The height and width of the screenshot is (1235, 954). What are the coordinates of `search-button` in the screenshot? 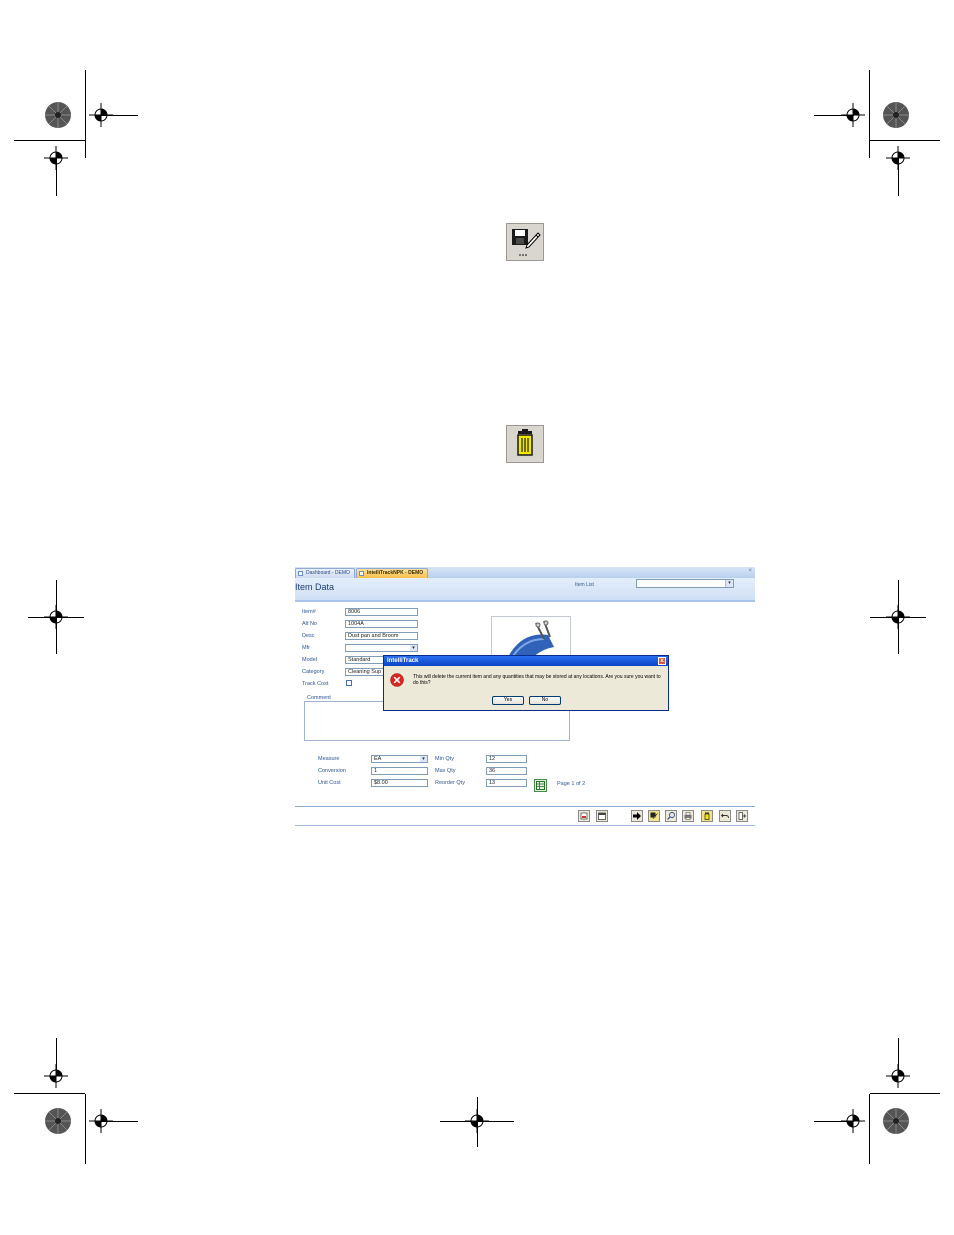 It's located at (671, 816).